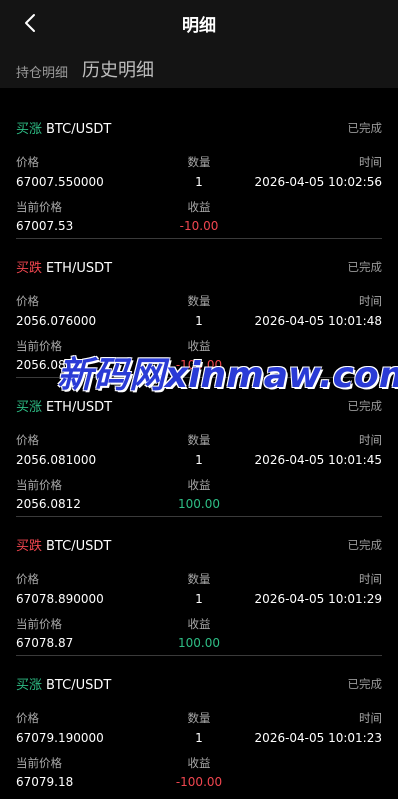 This screenshot has width=398, height=799. Describe the element at coordinates (318, 738) in the screenshot. I see `order-time: 2026-04-05 10:01:23` at that location.